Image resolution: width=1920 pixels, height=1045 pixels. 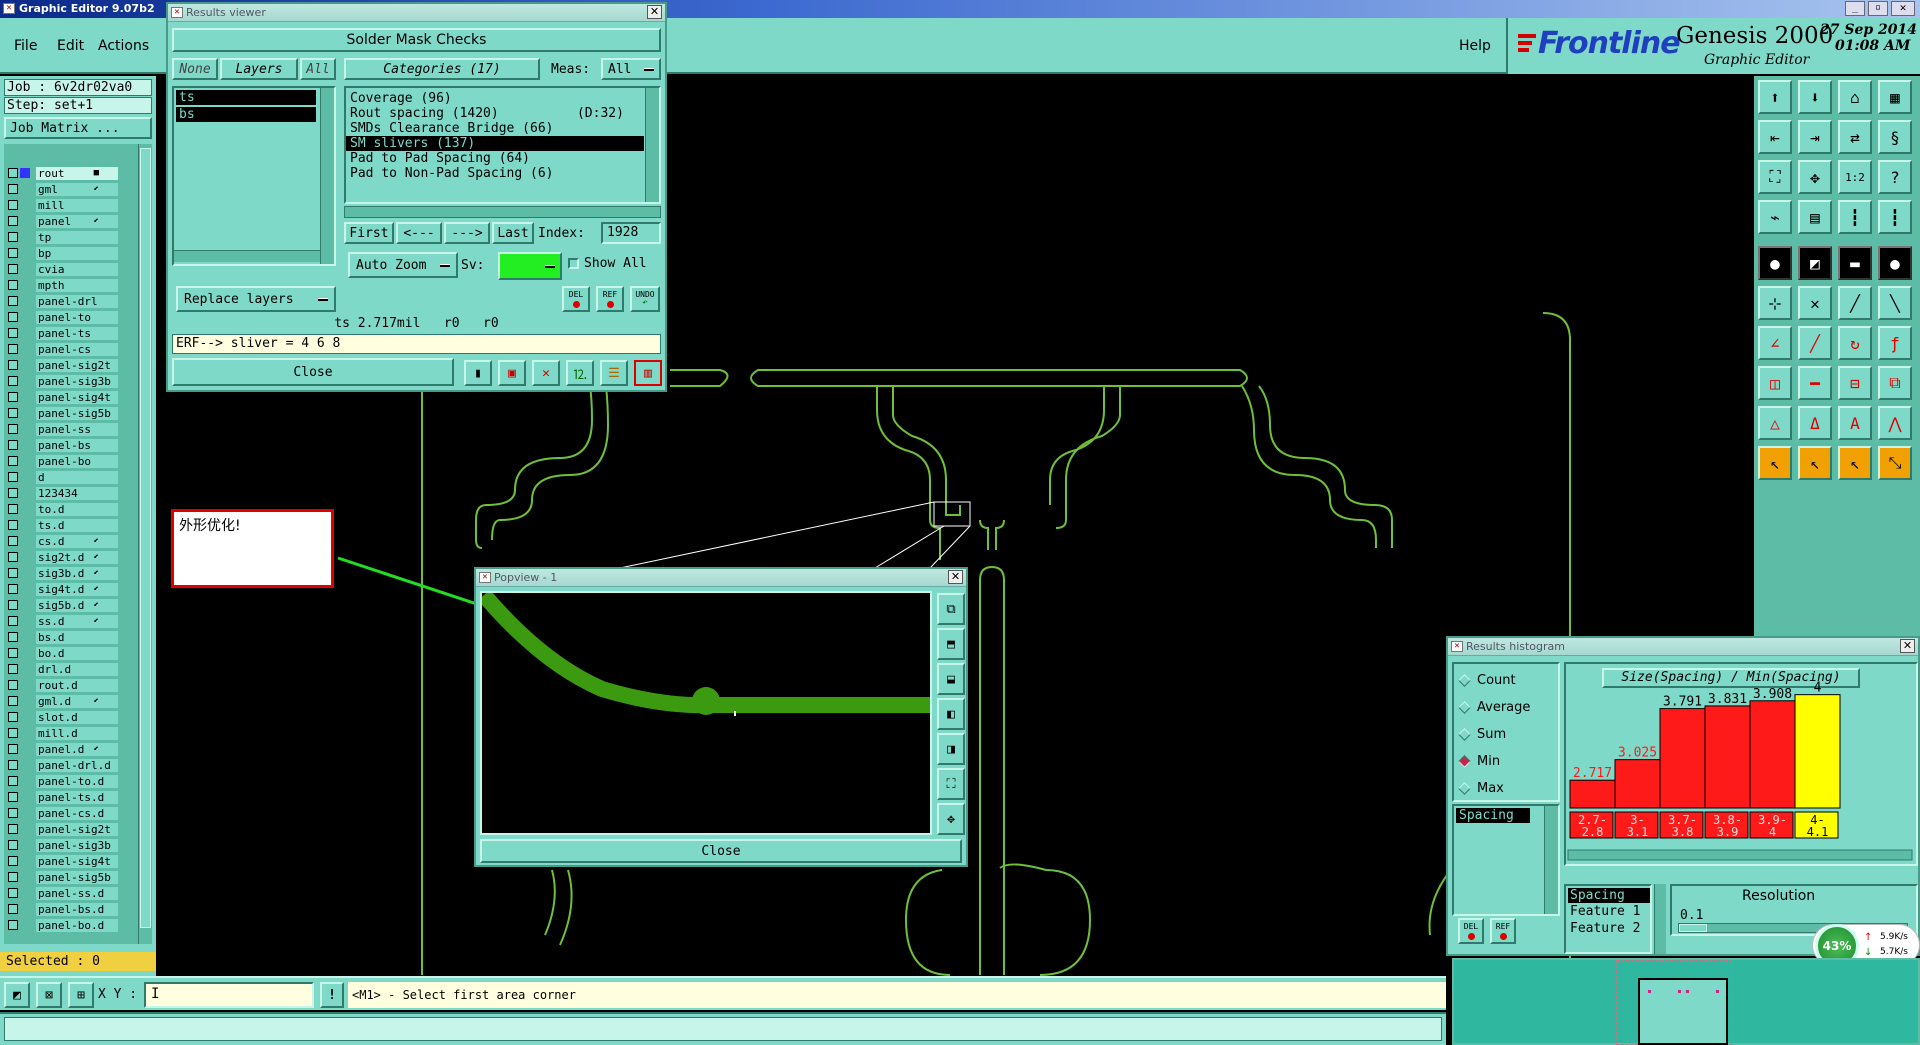 What do you see at coordinates (1855, 303) in the screenshot?
I see `line-icon: ╱` at bounding box center [1855, 303].